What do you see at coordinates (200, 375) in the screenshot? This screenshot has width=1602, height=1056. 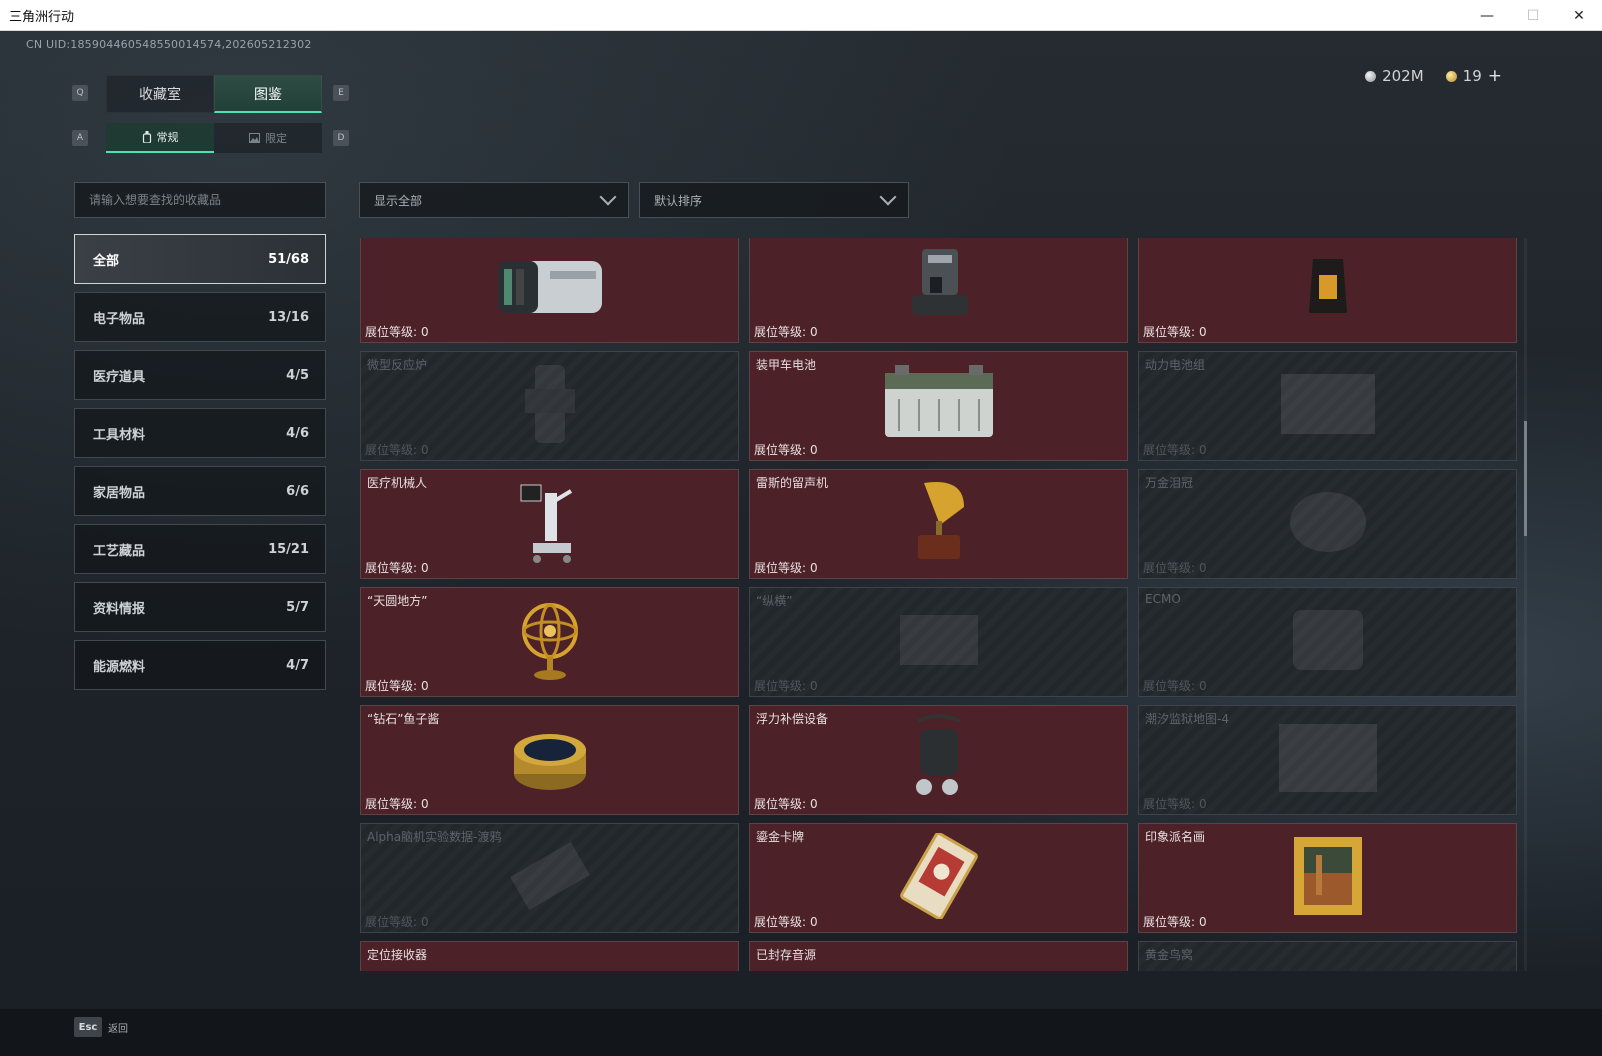 I see `category-medical: 医疗道具 4/5` at bounding box center [200, 375].